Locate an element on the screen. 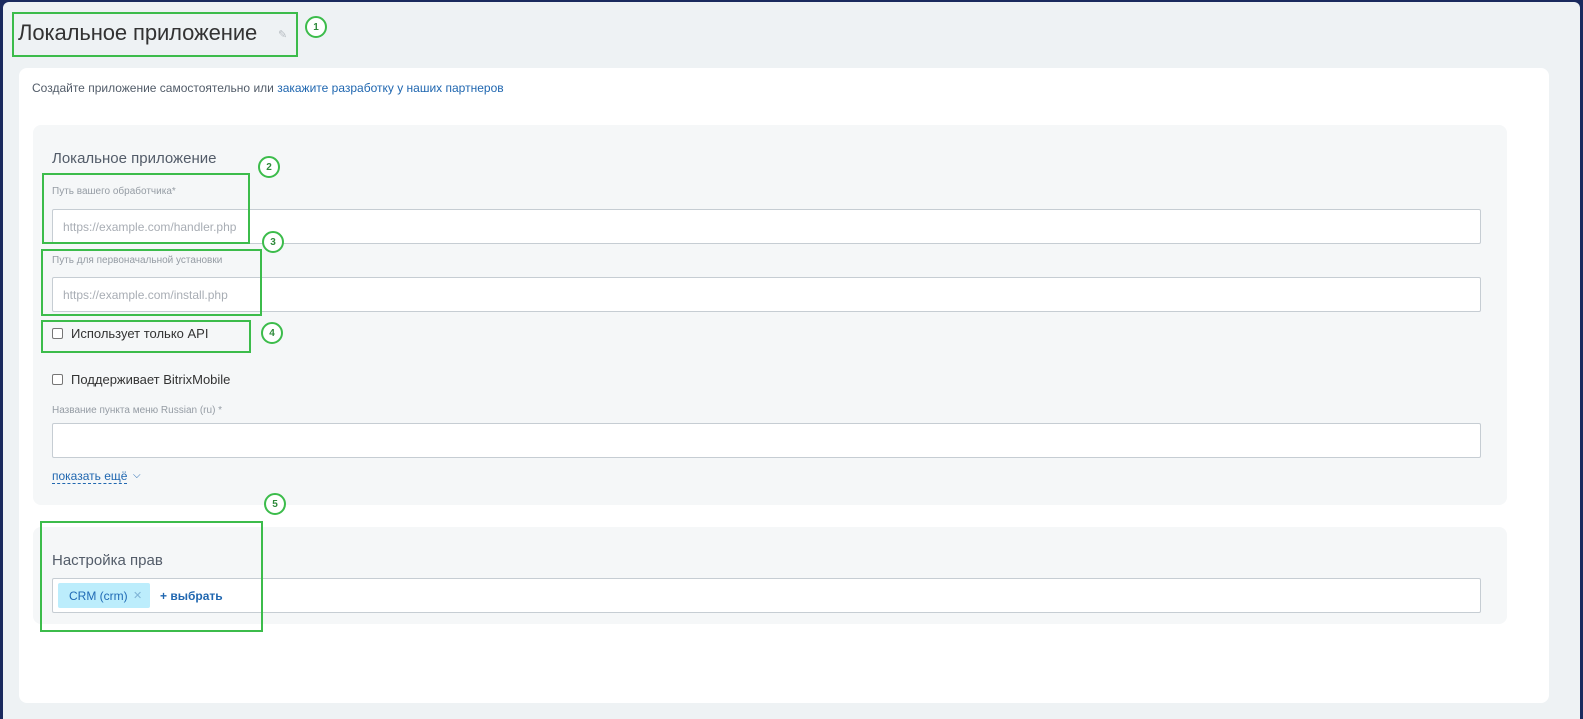  bitrix-mobile-checkbox-row: Поддерживает BitrixMobile is located at coordinates (141, 379).